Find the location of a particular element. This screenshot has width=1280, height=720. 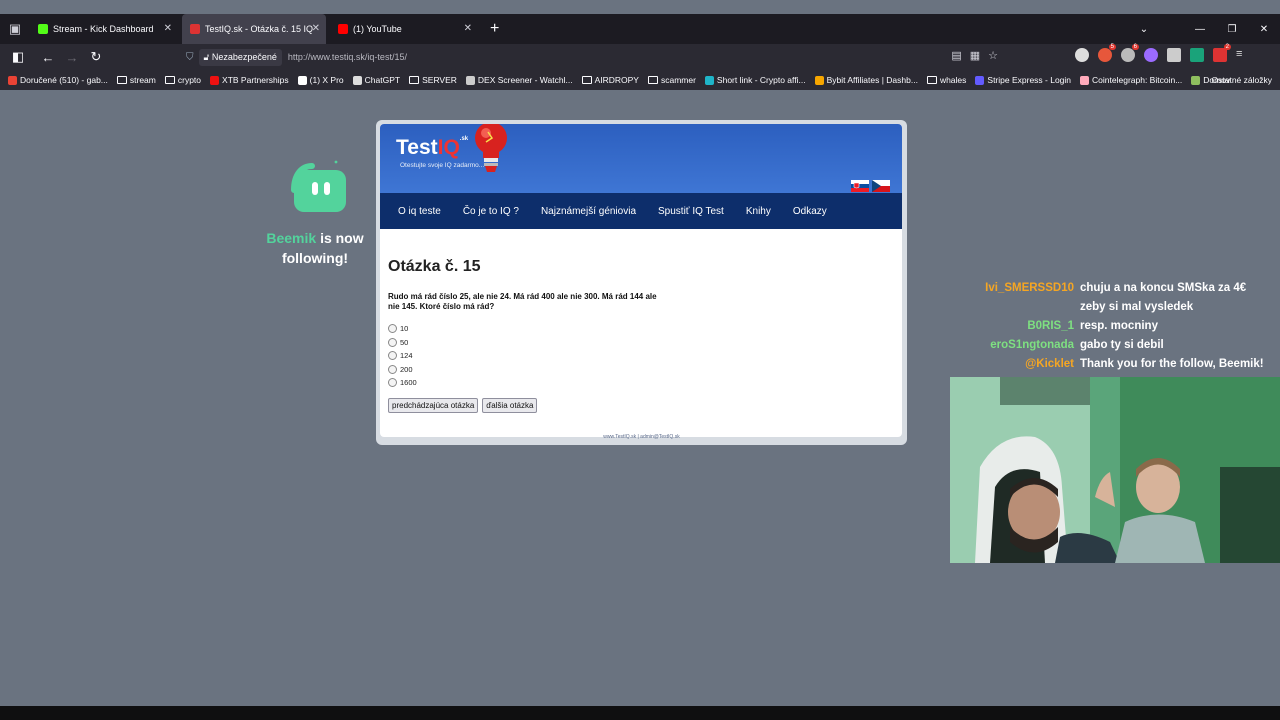

extension-icon: 6 is located at coordinates (1130, 53).